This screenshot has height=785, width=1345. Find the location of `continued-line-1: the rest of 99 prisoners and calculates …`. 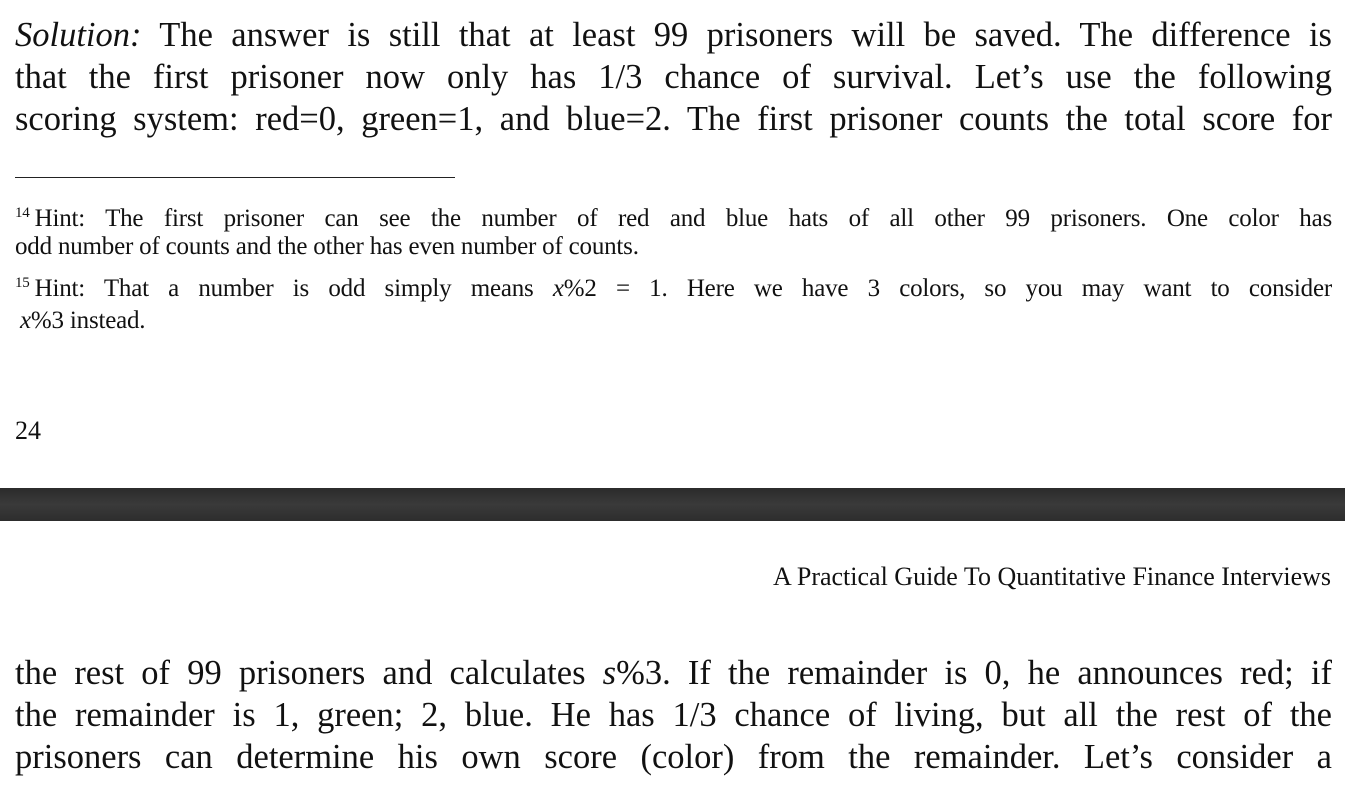

continued-line-1: the rest of 99 prisoners and calculates … is located at coordinates (673, 673).